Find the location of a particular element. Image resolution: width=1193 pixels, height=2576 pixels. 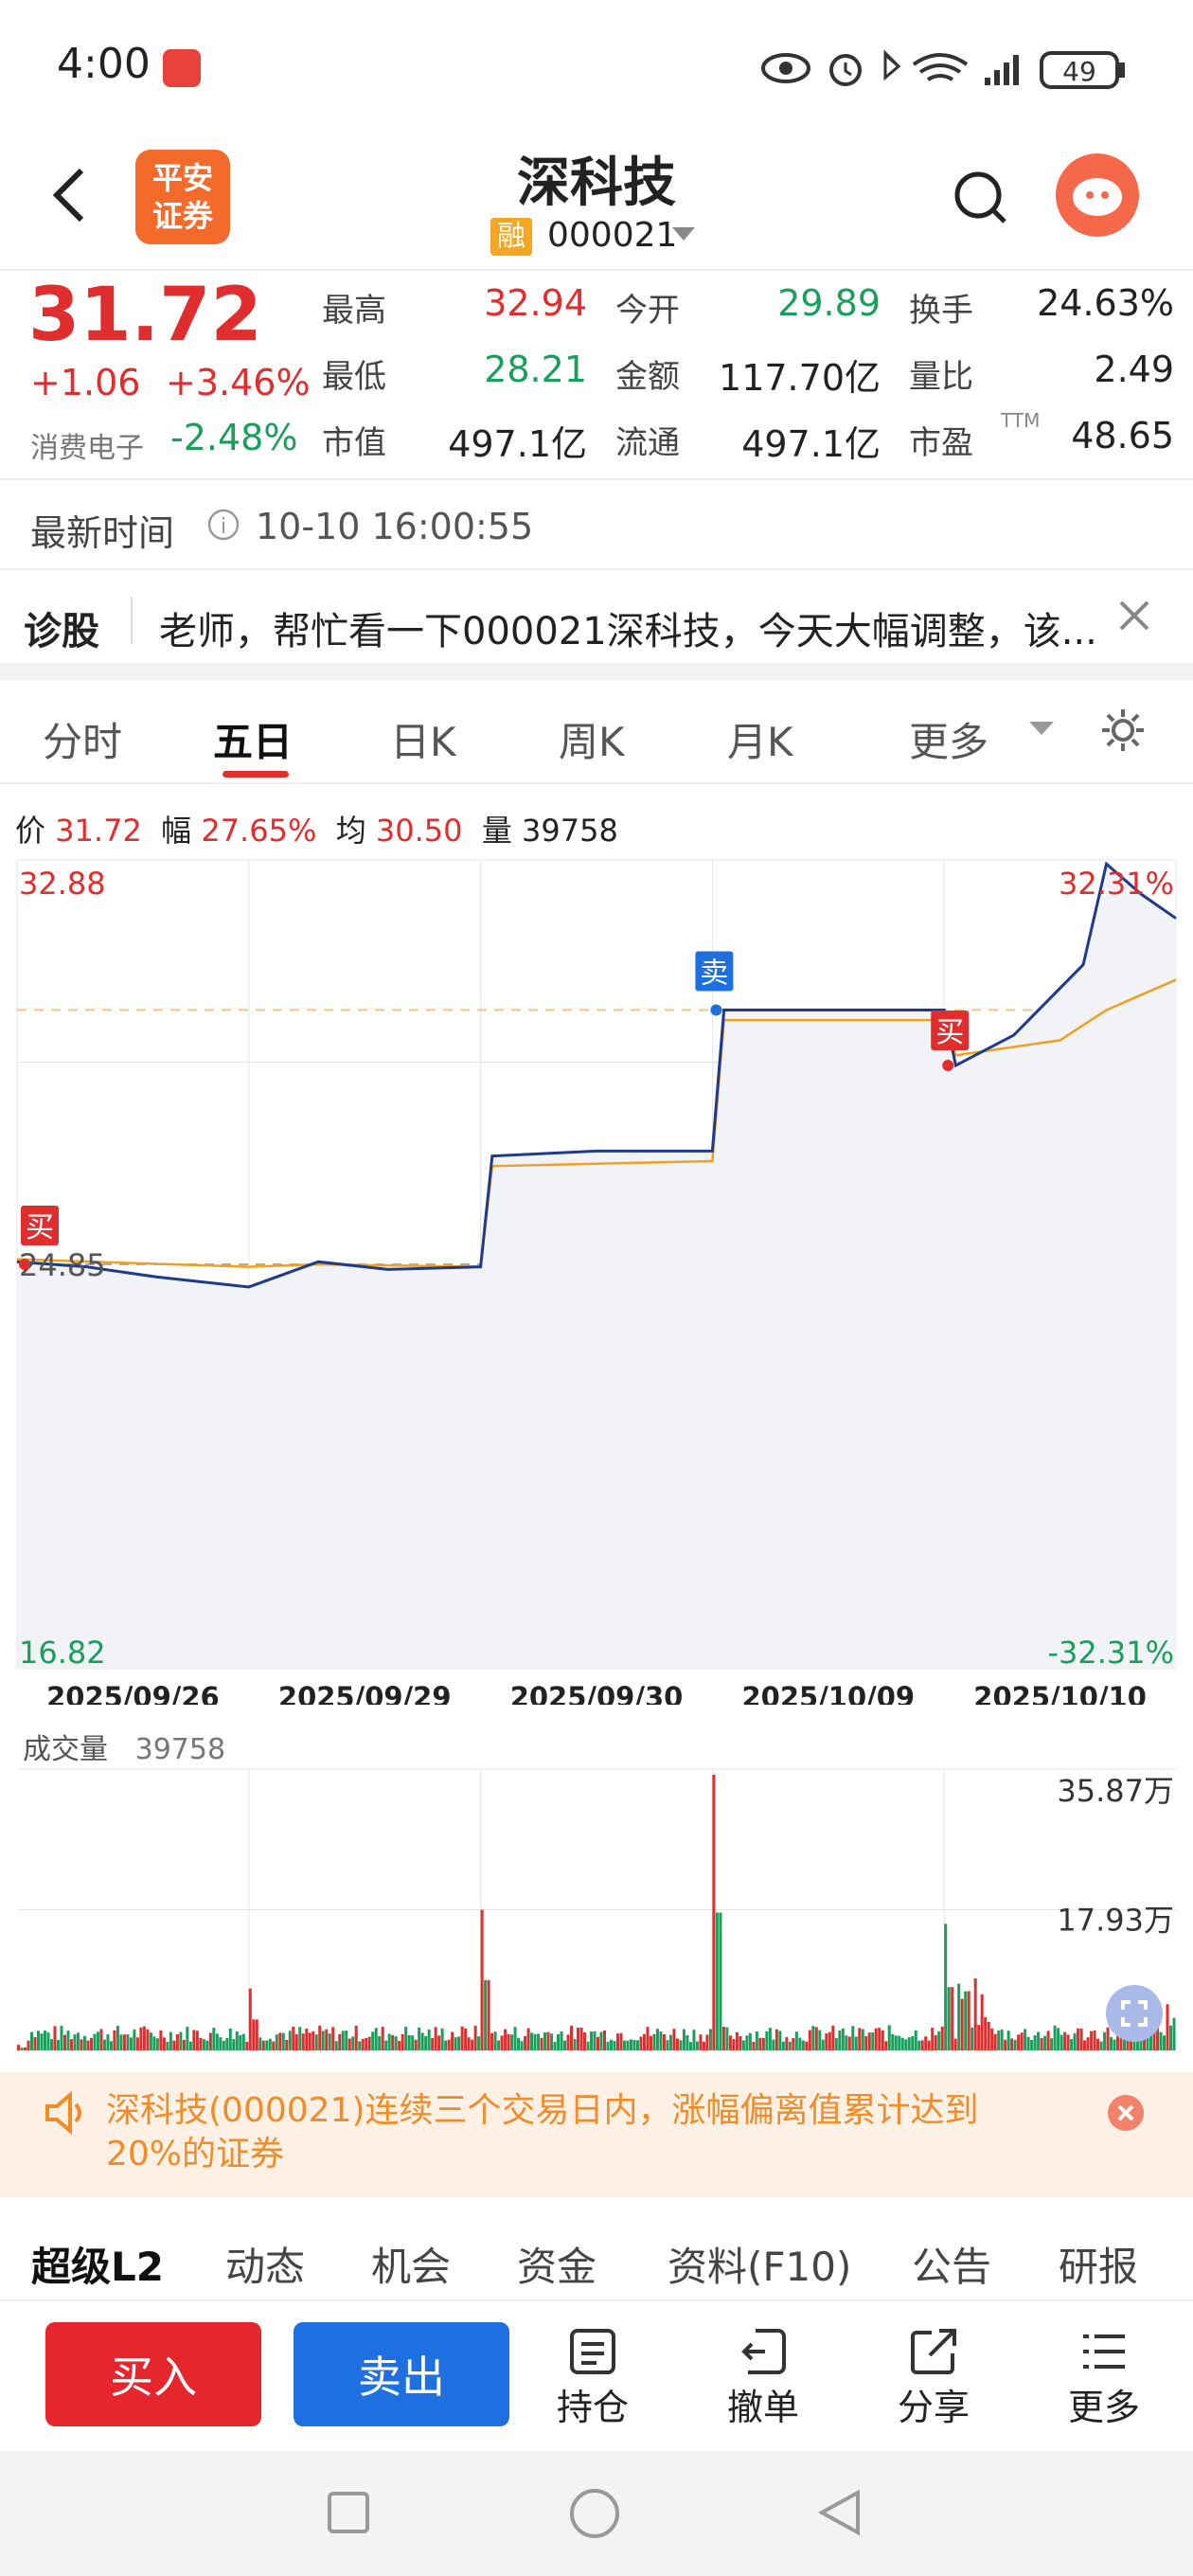

info-tab: 动态 is located at coordinates (265, 2264).